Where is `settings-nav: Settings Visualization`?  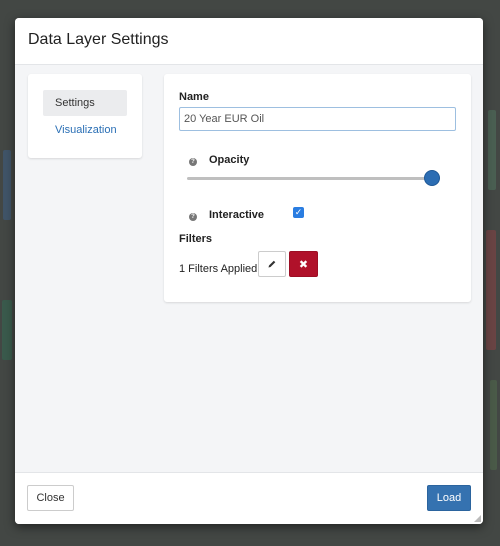 settings-nav: Settings Visualization is located at coordinates (85, 116).